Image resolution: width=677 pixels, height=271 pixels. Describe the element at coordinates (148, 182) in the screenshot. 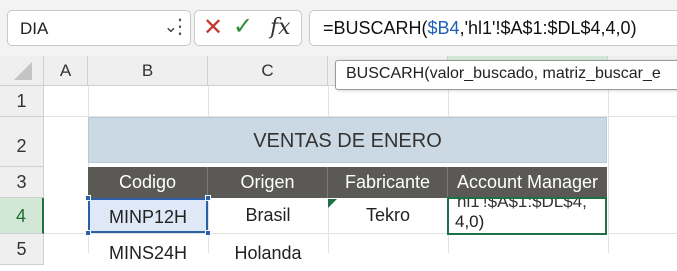

I see `header-codigo: Codigo` at that location.